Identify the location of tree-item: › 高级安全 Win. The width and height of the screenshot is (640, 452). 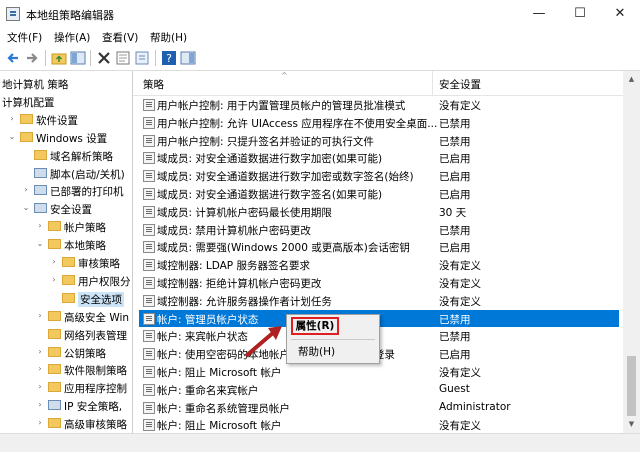
(66, 316).